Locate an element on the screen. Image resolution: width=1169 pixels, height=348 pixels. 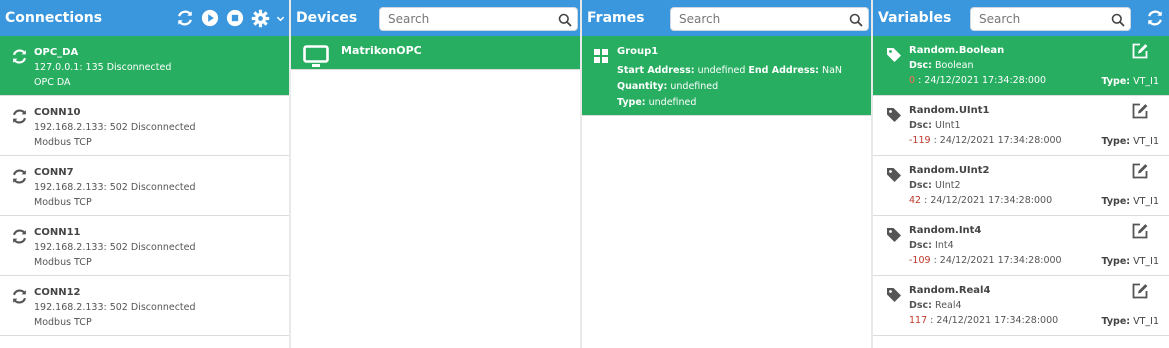
frames-search-input is located at coordinates (769, 19).